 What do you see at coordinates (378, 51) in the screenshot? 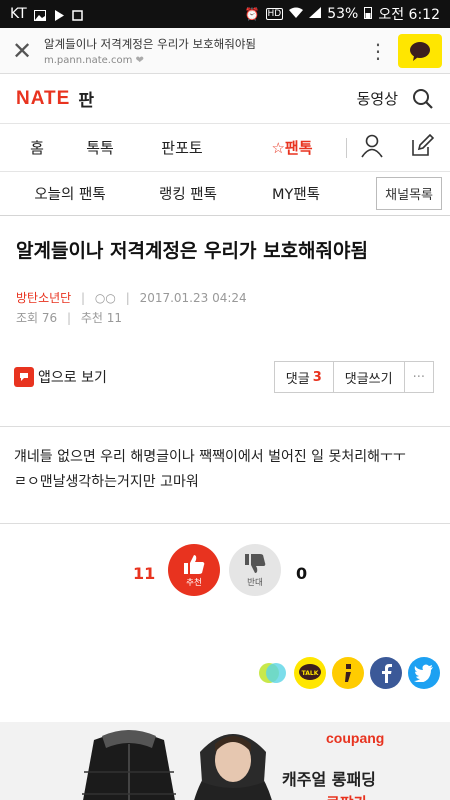
I see `more-menu-icon: ⋮` at bounding box center [378, 51].